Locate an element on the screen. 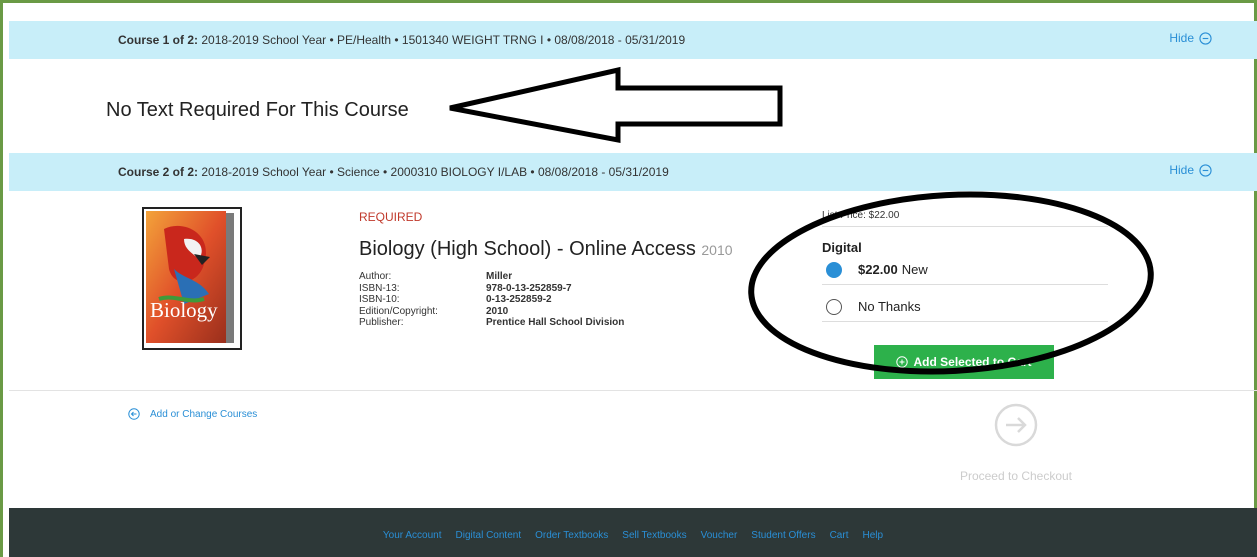 Image resolution: width=1257 pixels, height=557 pixels. detail-label: ISBN-10: is located at coordinates (379, 300).